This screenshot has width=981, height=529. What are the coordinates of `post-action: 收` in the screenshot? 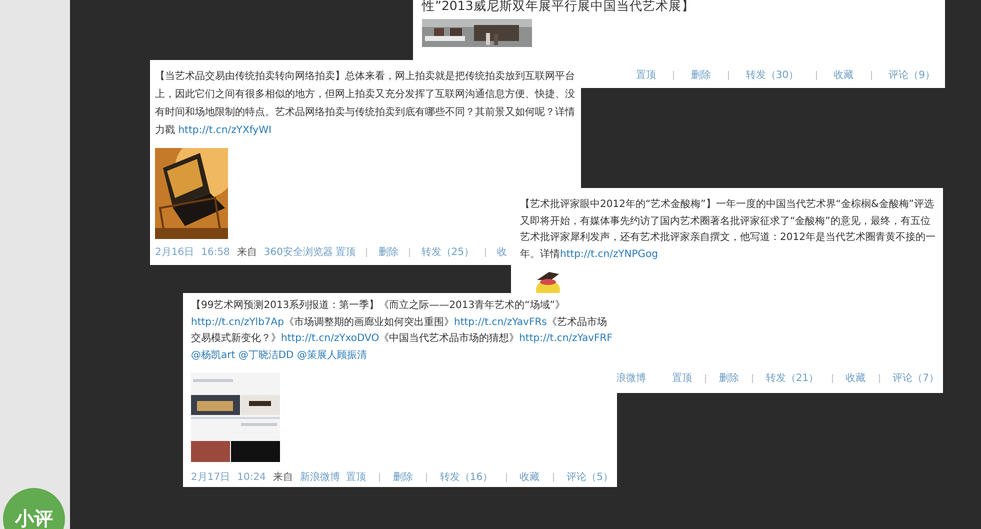 It's located at (502, 252).